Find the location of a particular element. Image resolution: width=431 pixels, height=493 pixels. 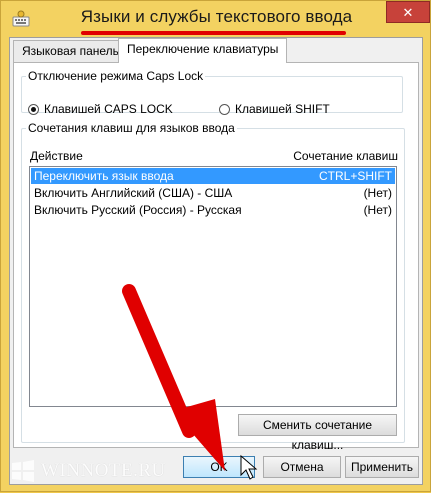

ok-button: OK is located at coordinates (219, 467).